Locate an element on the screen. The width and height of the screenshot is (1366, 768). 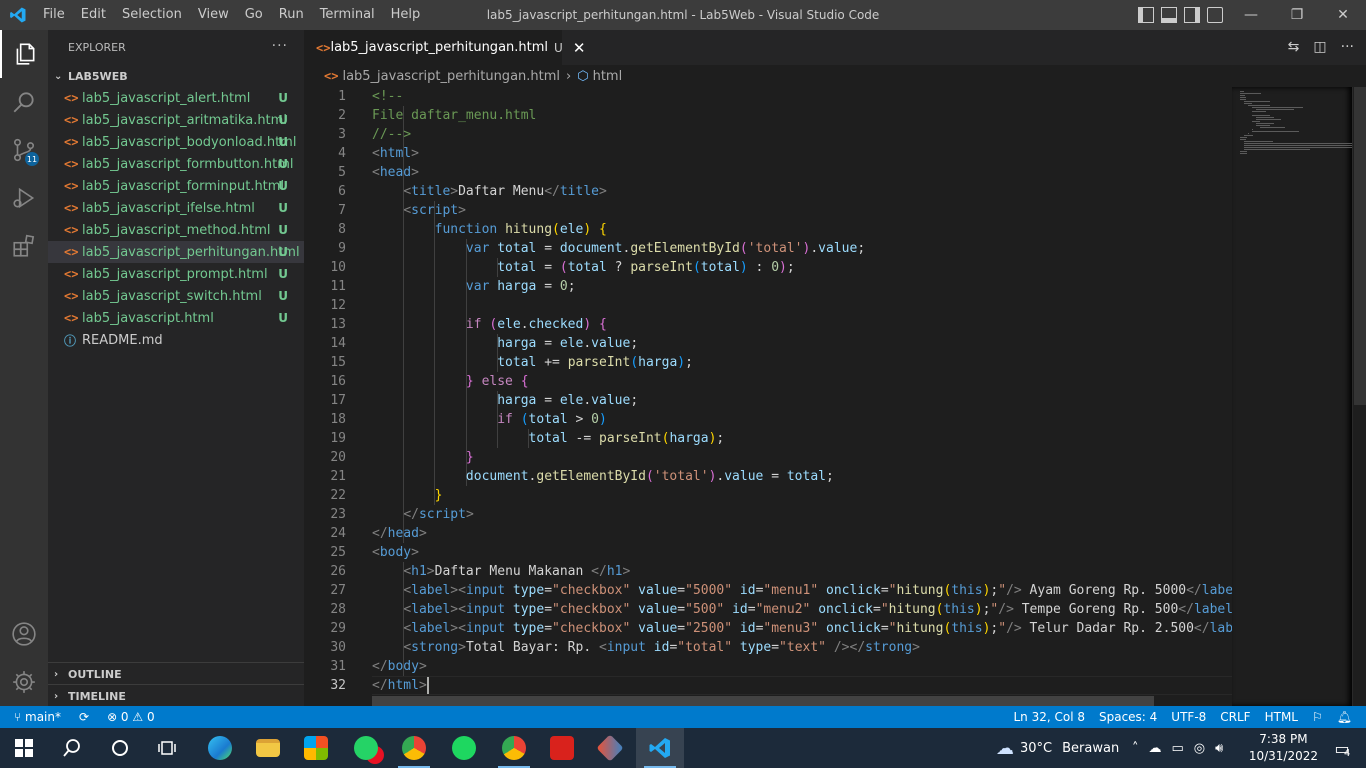
show-hidden-icons-icon: ˄ is located at coordinates (1135, 748).